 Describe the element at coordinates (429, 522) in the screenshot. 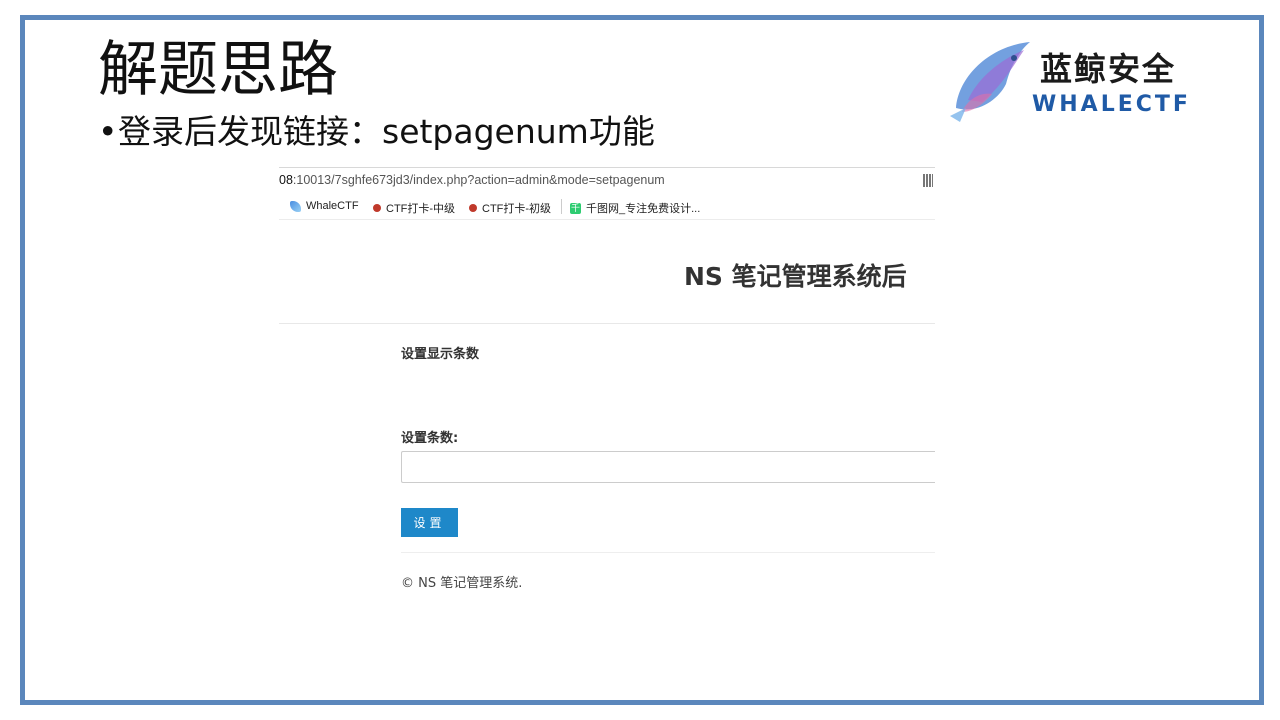

I see `set-button: 设置` at that location.